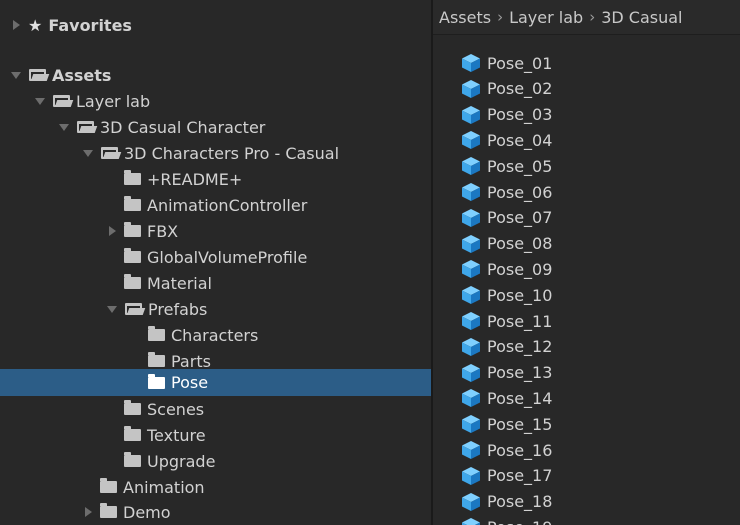 The image size is (740, 525). Describe the element at coordinates (215, 283) in the screenshot. I see `tree-item-material: Material` at that location.